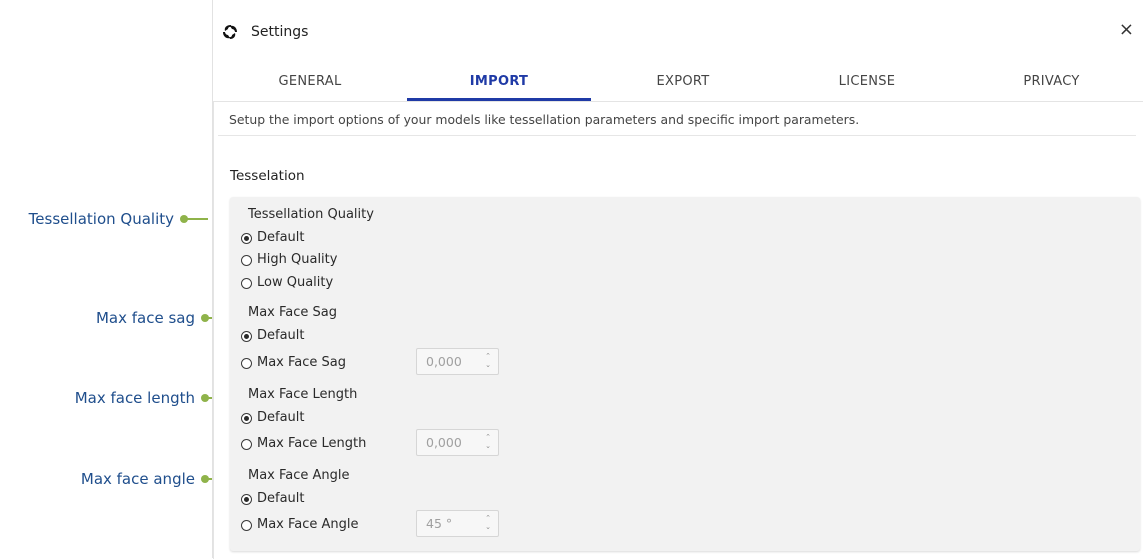  I want to click on radio-angle-default: Default, so click(273, 499).